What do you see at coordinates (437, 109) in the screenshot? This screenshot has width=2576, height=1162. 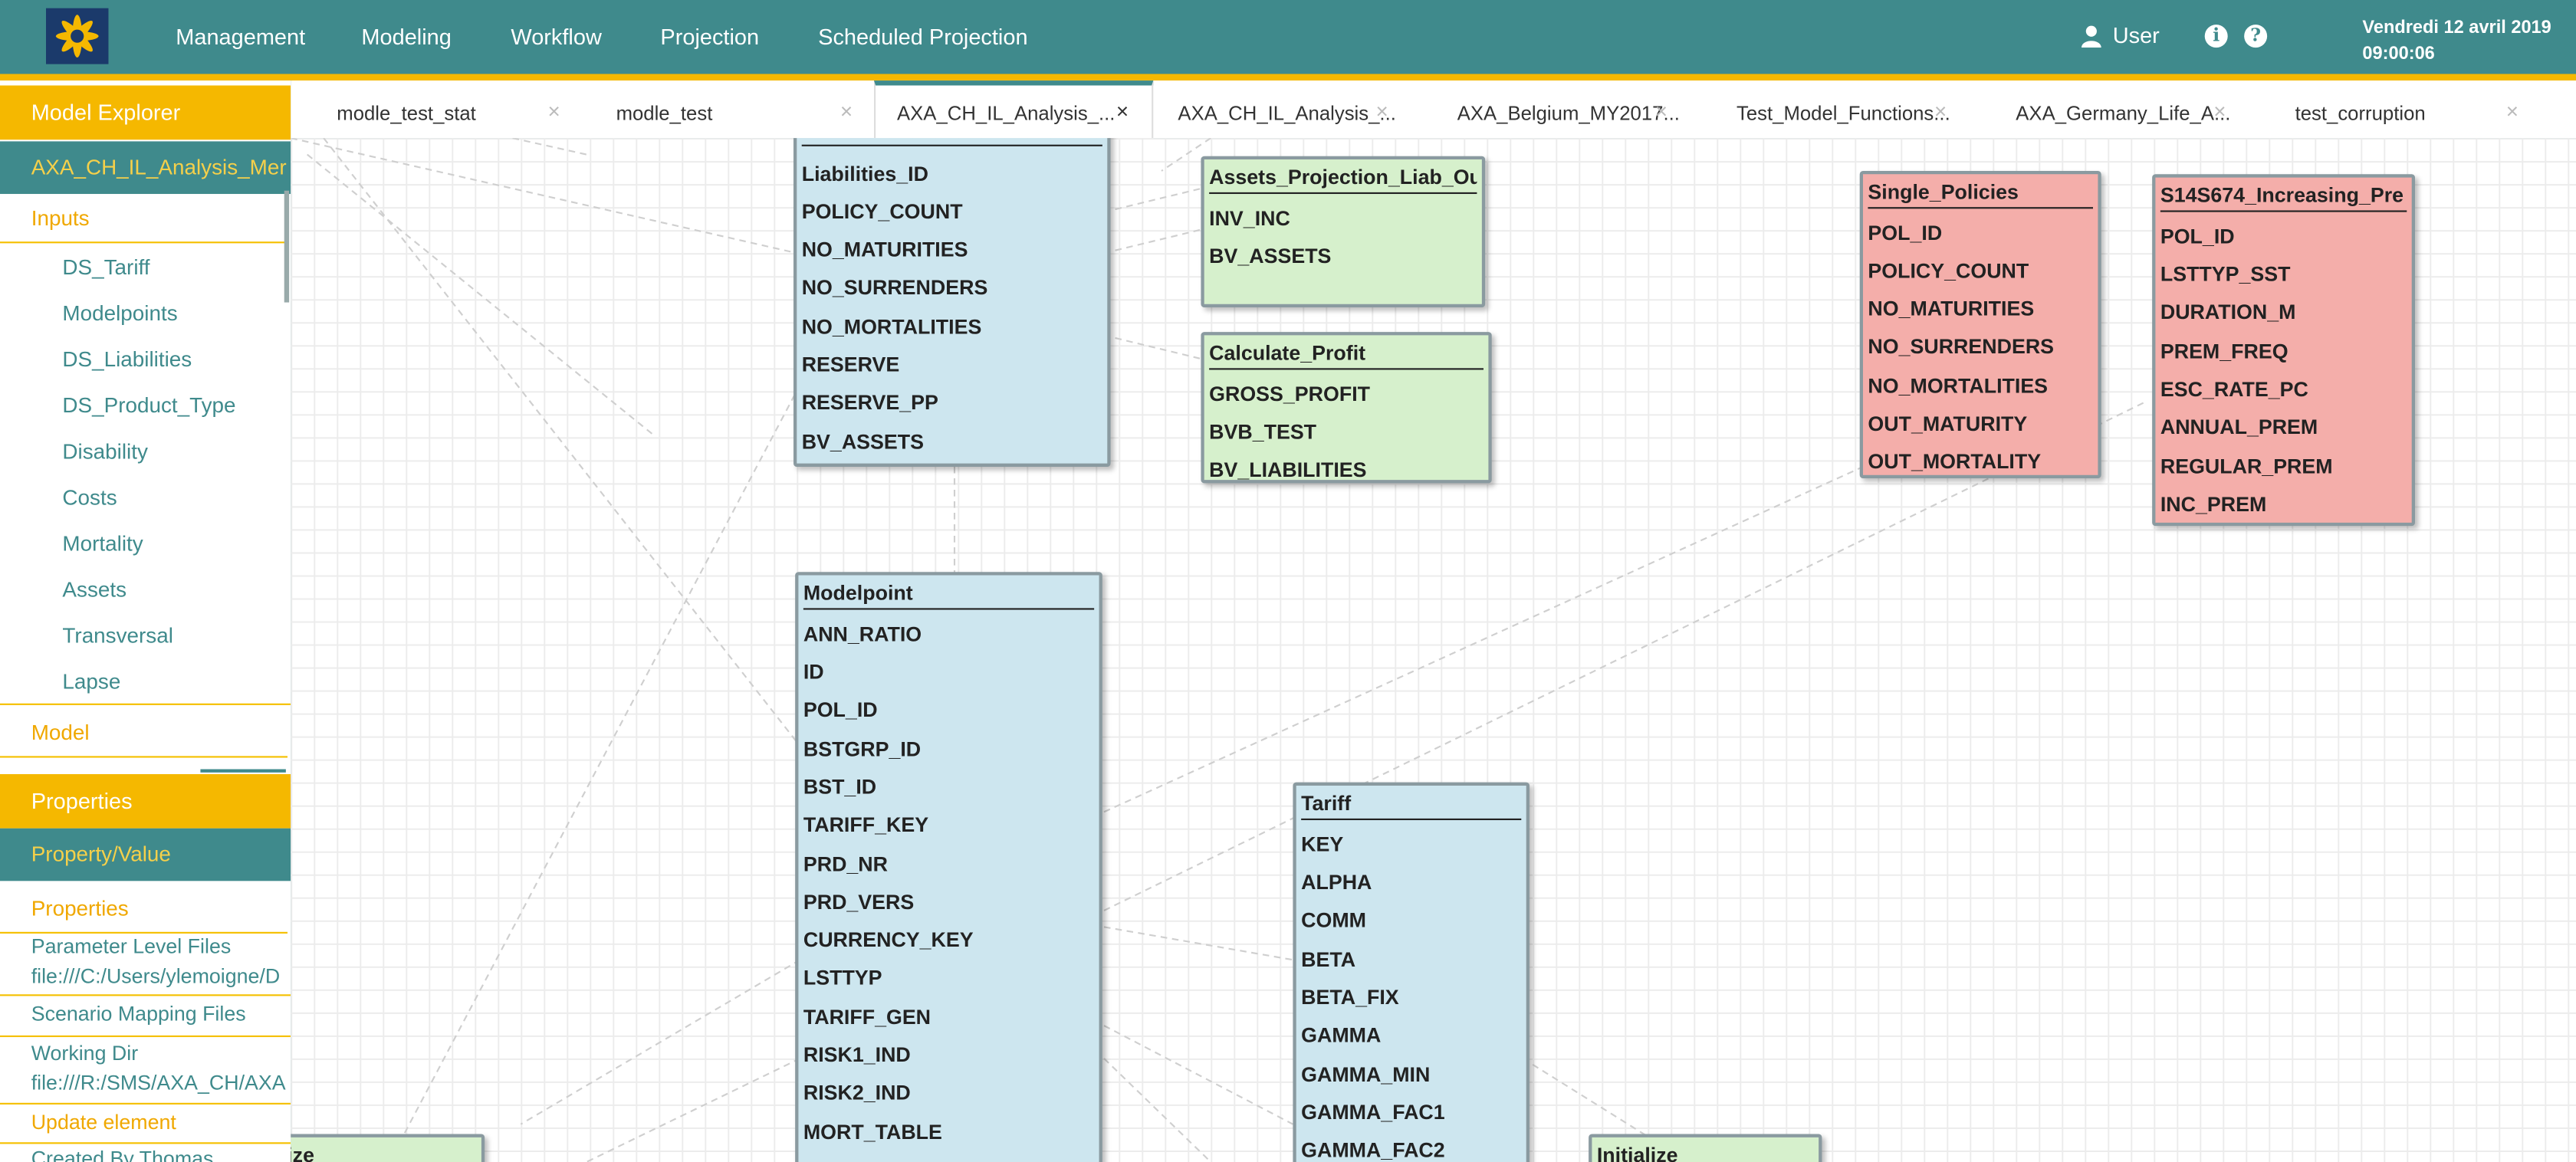 I see `tab-modle-test-stat: modle_test_stat ×` at bounding box center [437, 109].